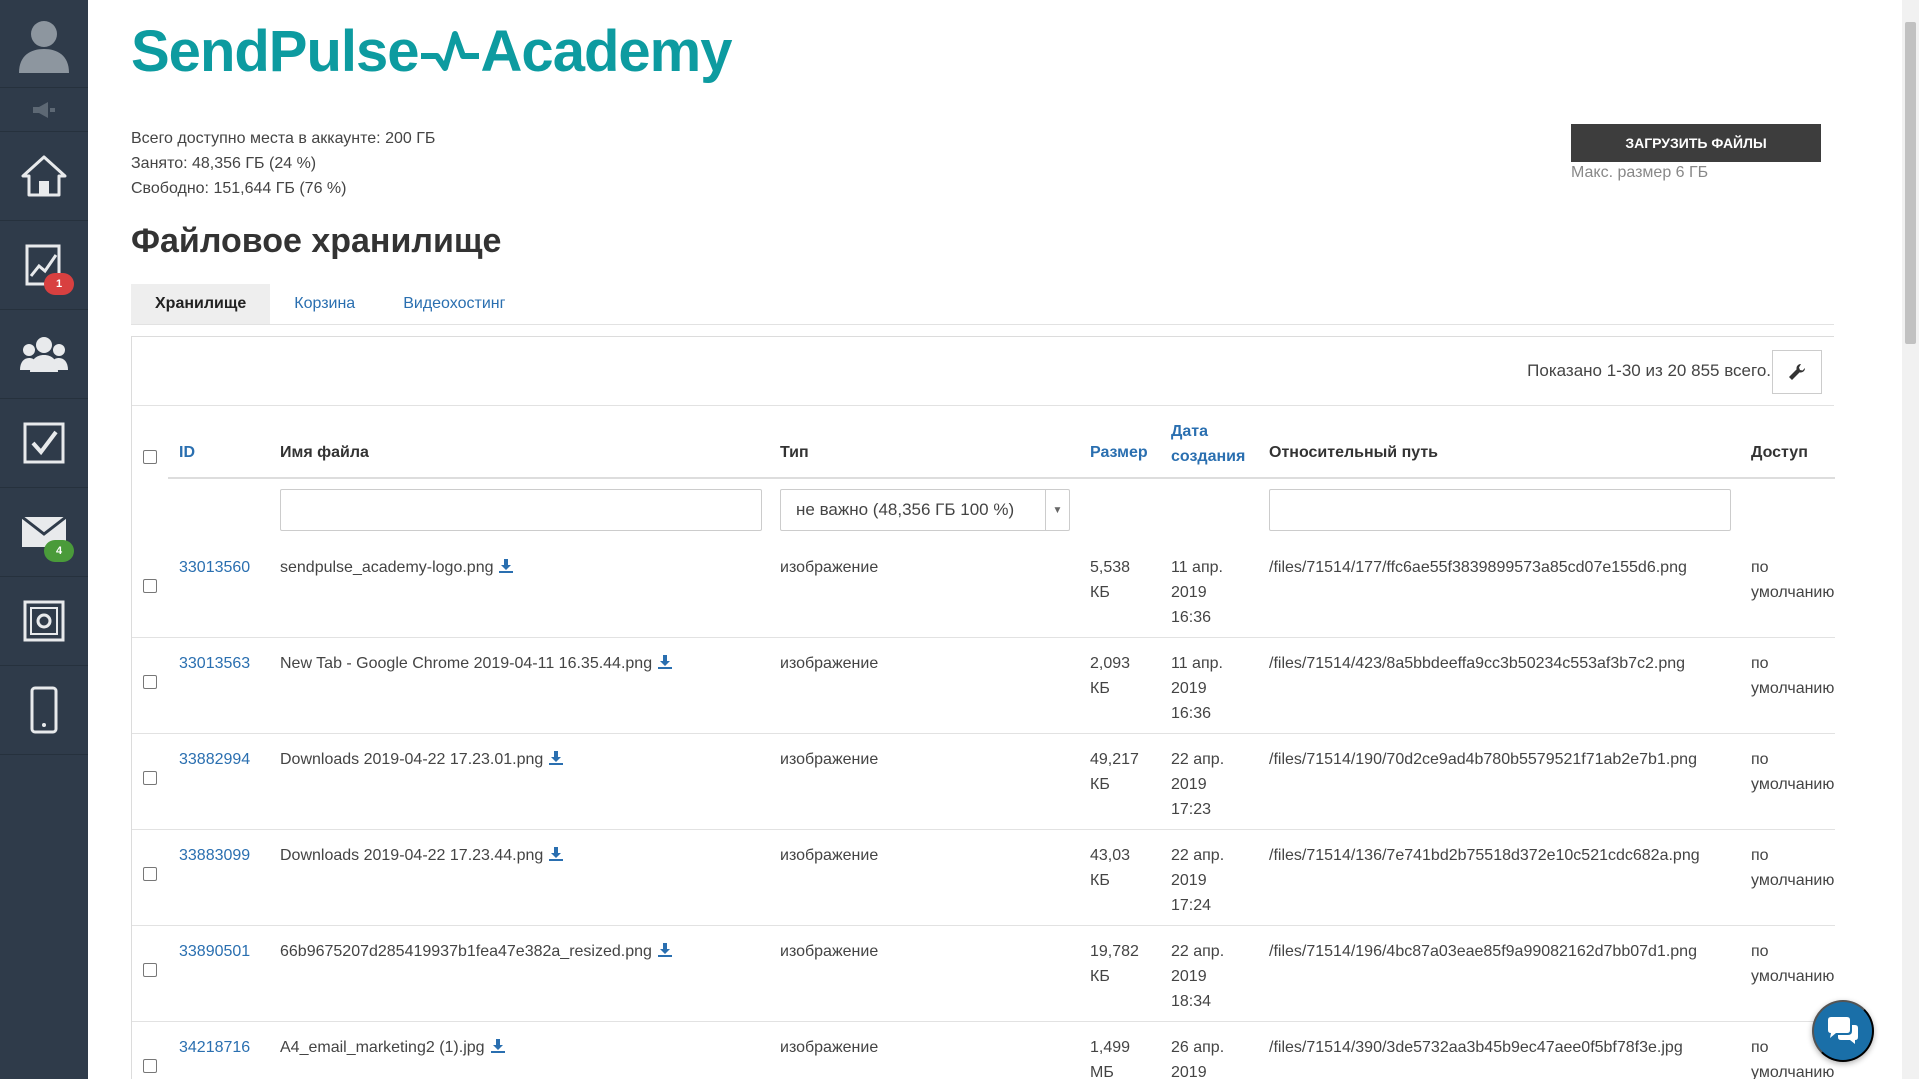 This screenshot has width=1919, height=1079. I want to click on tasks-check-icon, so click(44, 443).